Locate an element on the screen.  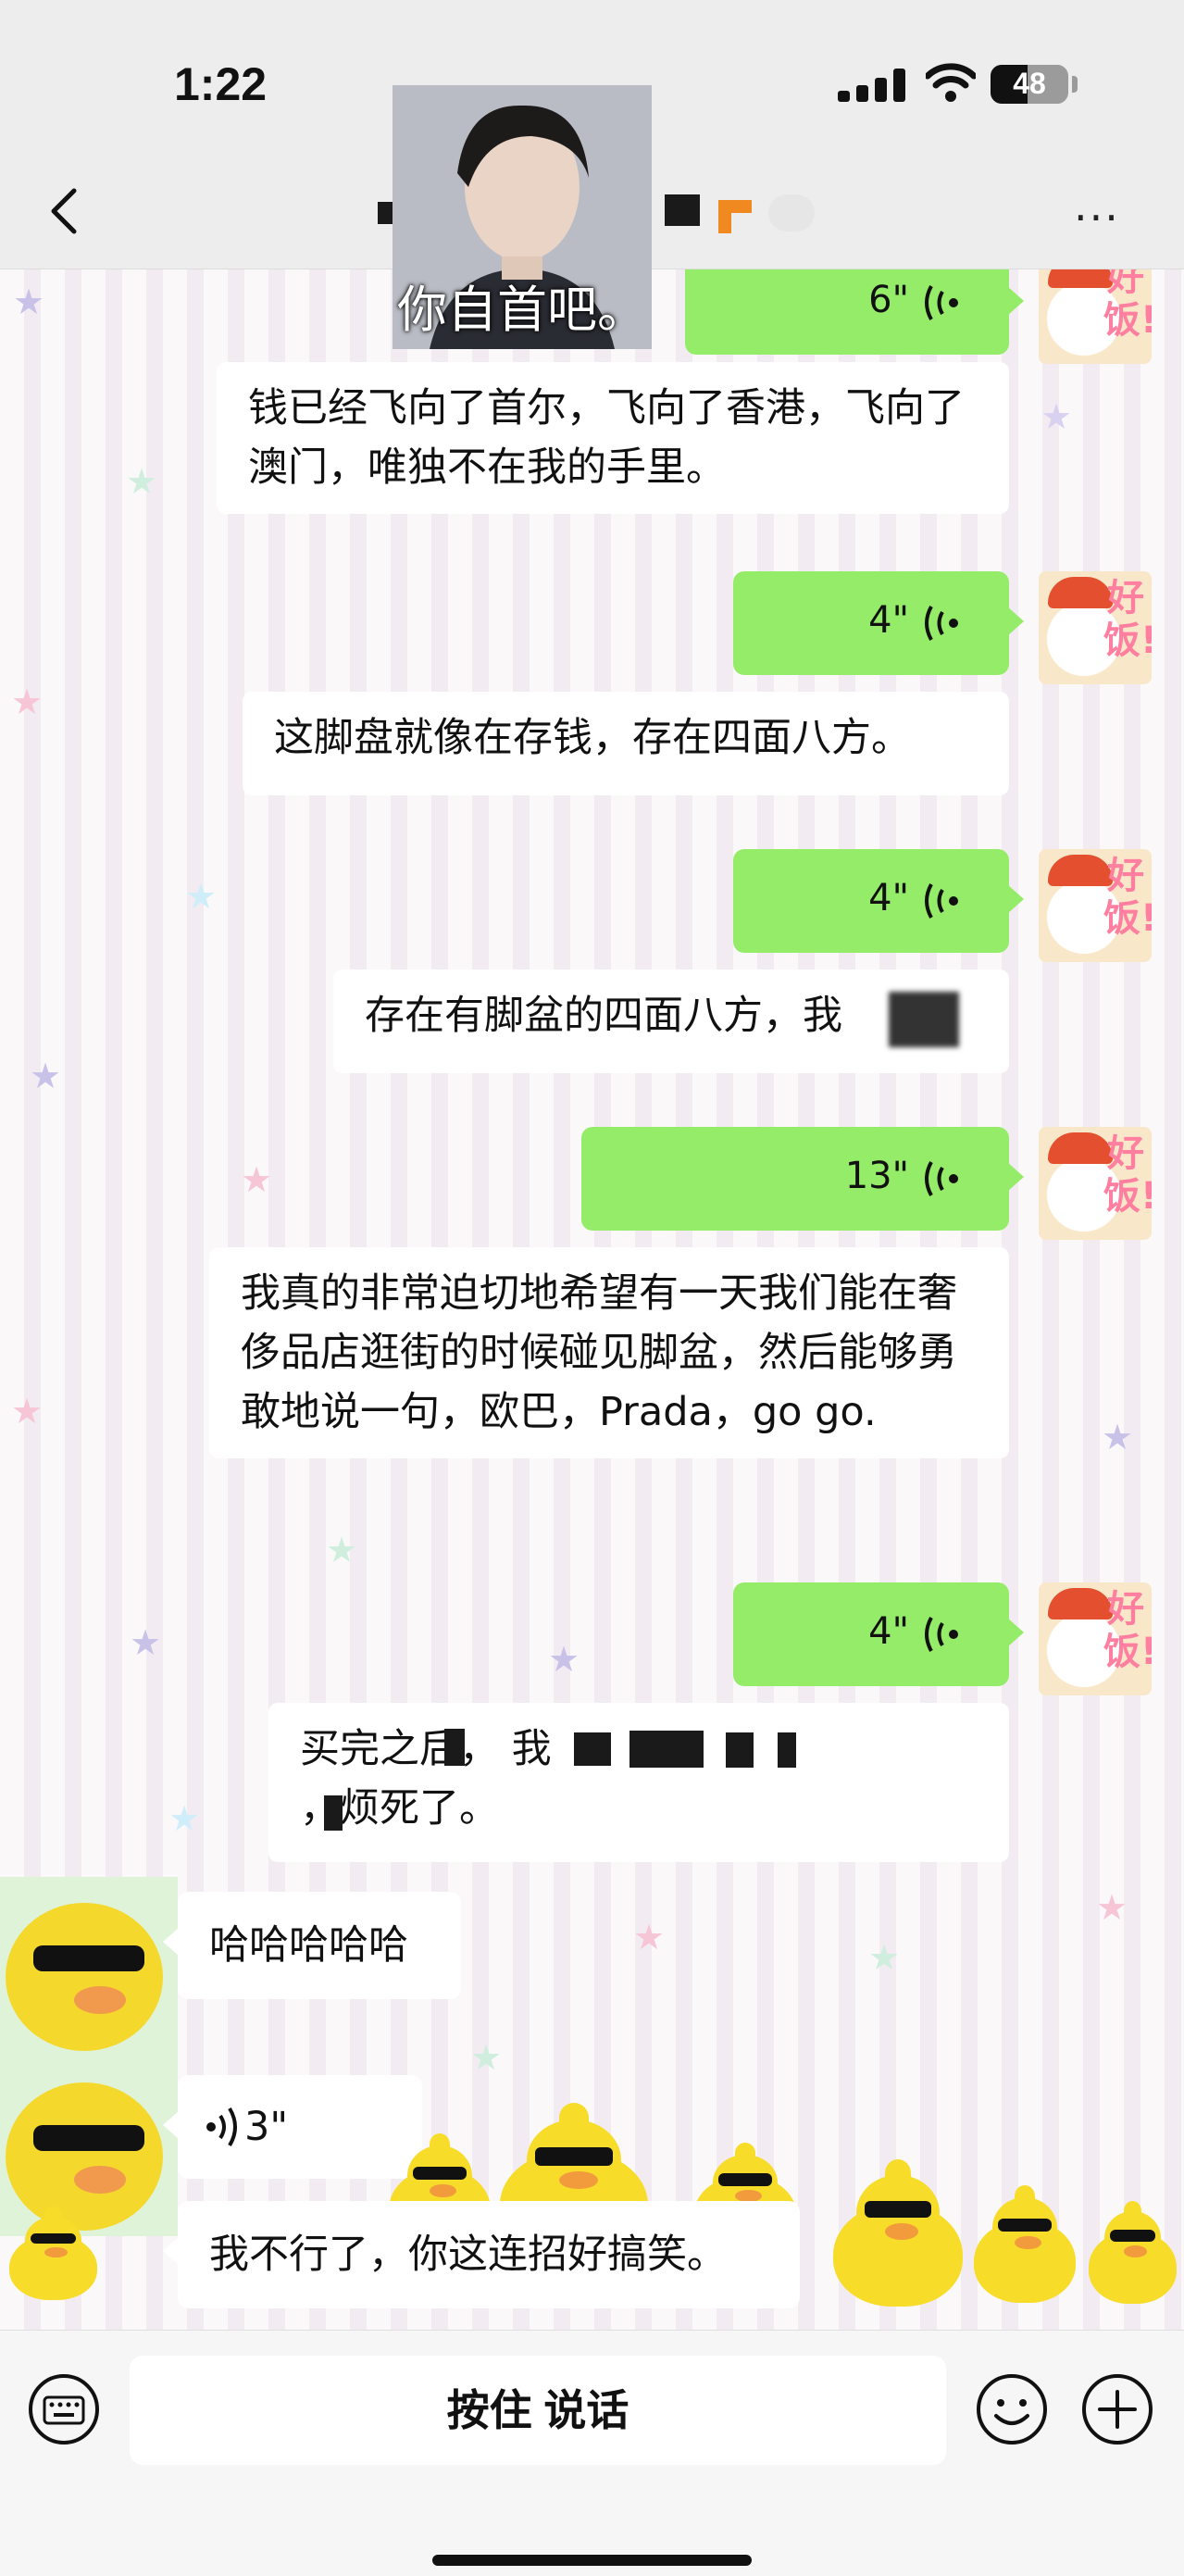
battery-icon: 48 is located at coordinates (1029, 85).